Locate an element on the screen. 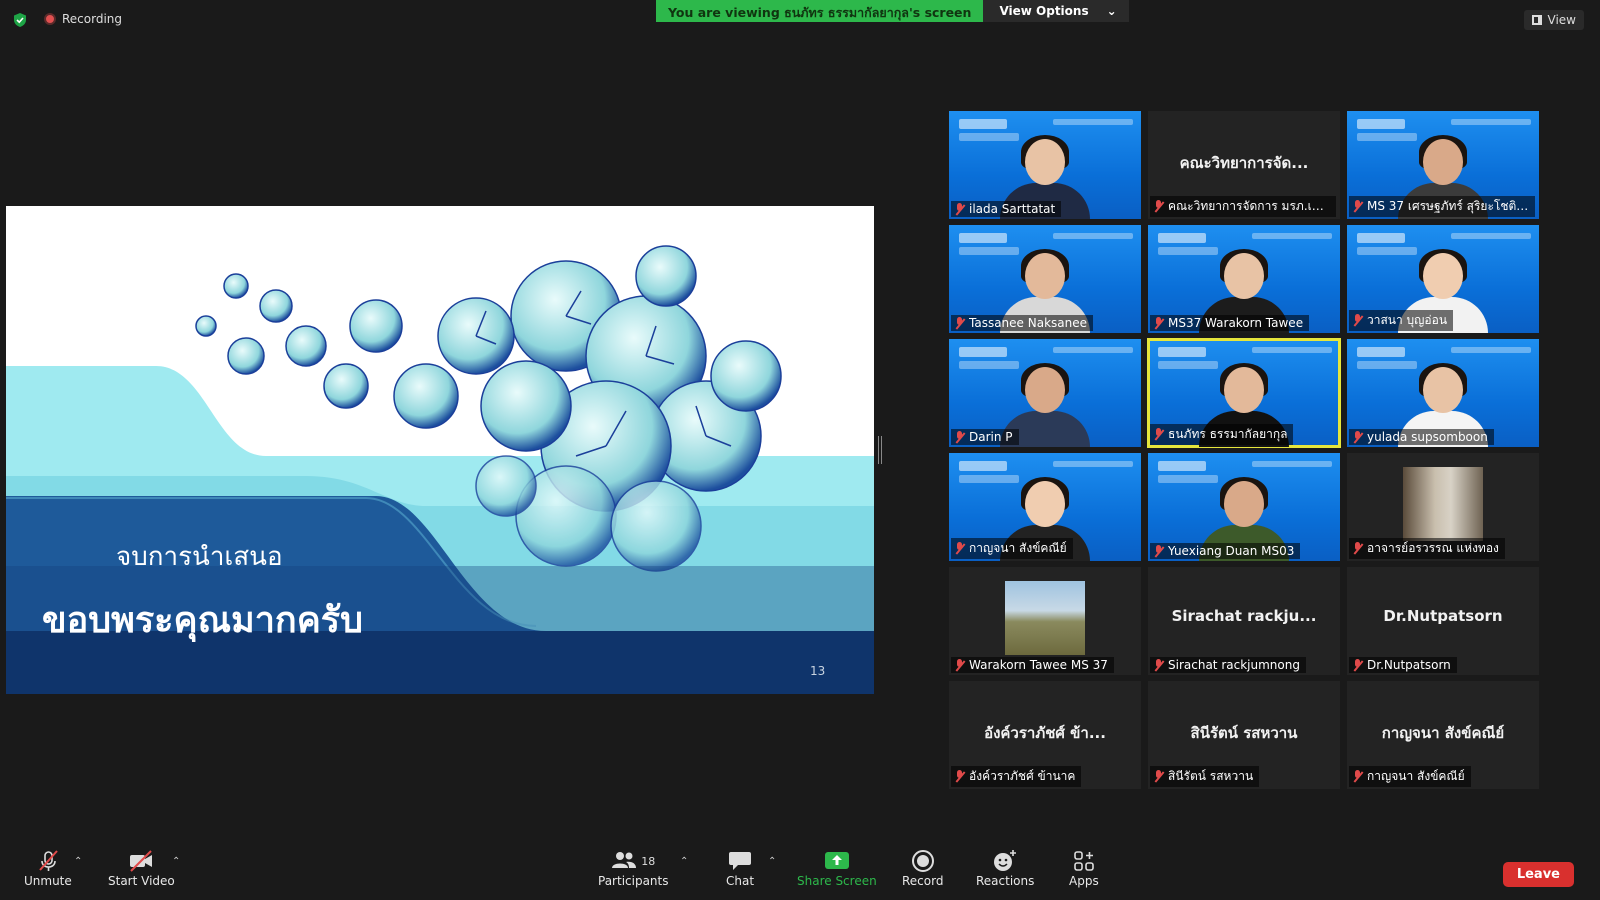 This screenshot has height=900, width=1600. participant-name-label: ธนภัทร ธรรมากัลยากุล is located at coordinates (1222, 434).